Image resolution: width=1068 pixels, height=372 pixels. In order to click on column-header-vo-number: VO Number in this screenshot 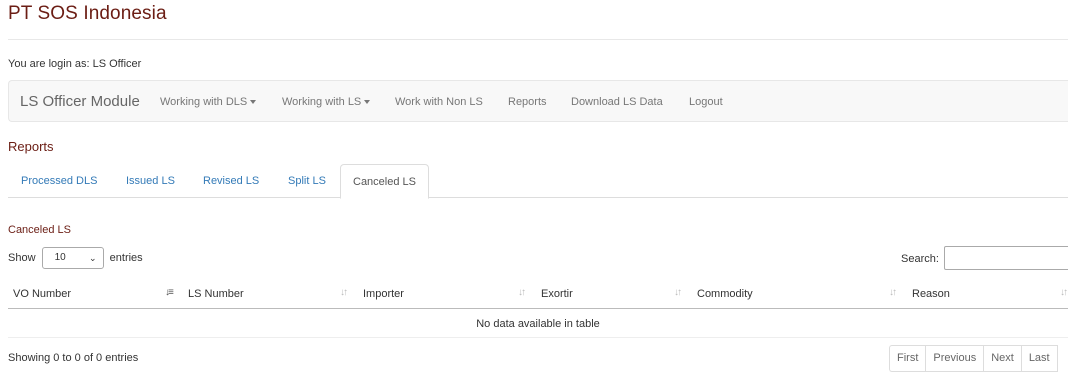, I will do `click(42, 294)`.